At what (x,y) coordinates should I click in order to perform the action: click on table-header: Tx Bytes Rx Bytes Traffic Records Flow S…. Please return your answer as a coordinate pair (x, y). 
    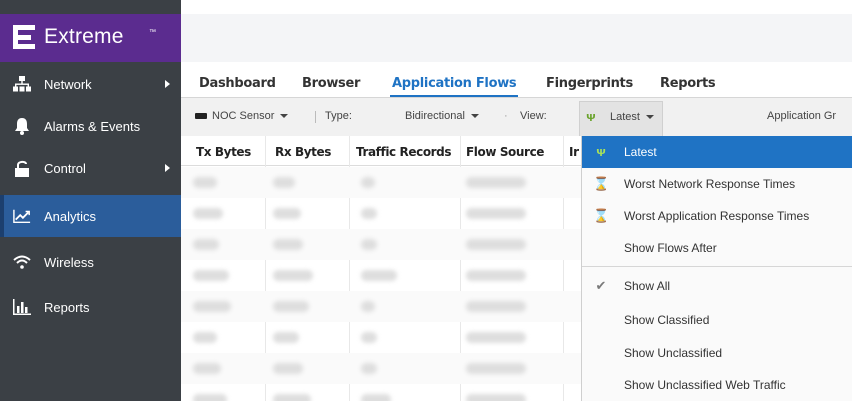
    Looking at the image, I should click on (381, 151).